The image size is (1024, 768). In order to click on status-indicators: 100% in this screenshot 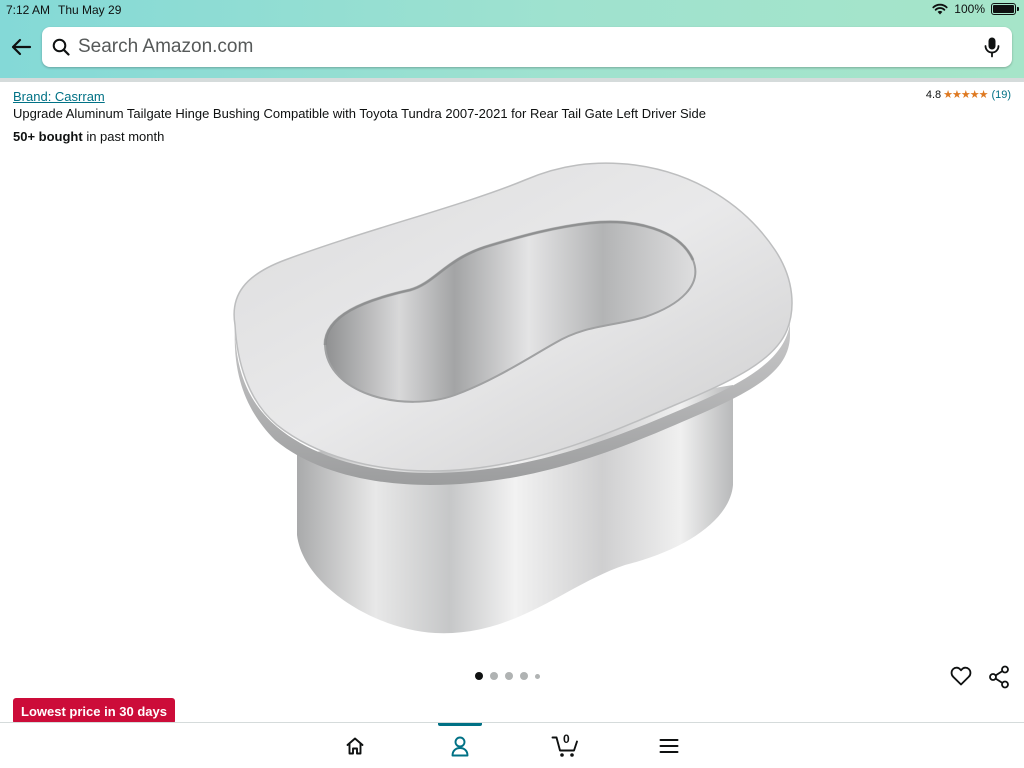, I will do `click(975, 9)`.